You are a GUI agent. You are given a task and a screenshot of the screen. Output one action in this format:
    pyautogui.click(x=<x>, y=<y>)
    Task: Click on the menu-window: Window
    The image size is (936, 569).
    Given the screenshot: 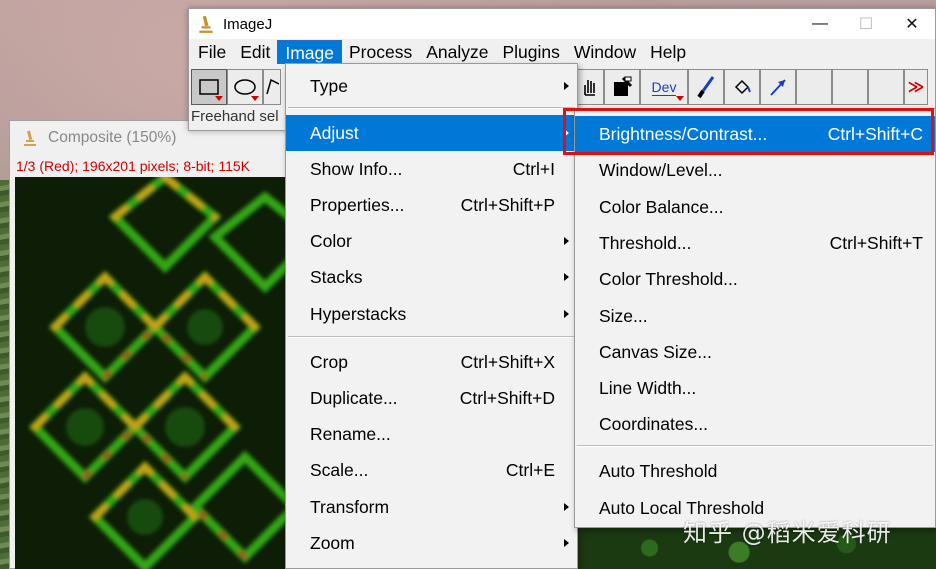 What is the action you would take?
    pyautogui.click(x=605, y=52)
    